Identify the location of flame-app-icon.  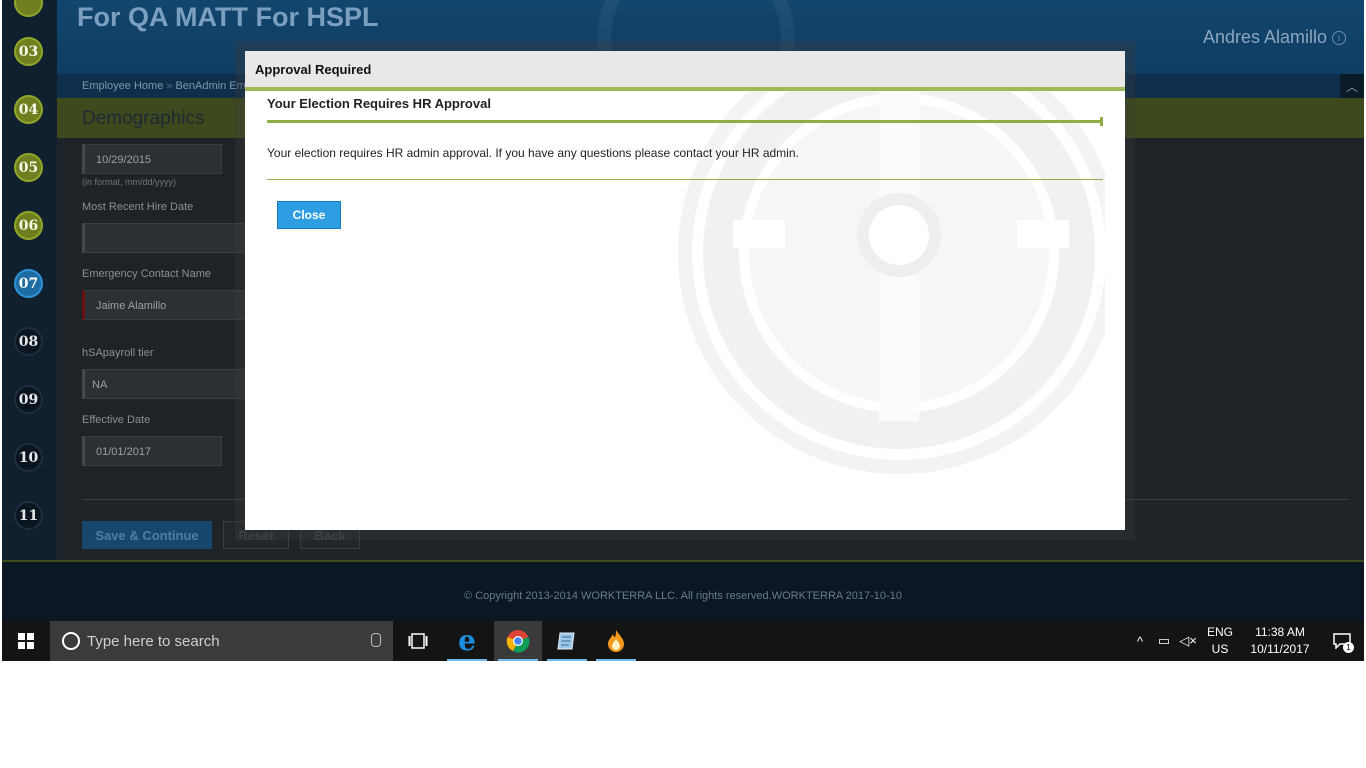
(616, 641).